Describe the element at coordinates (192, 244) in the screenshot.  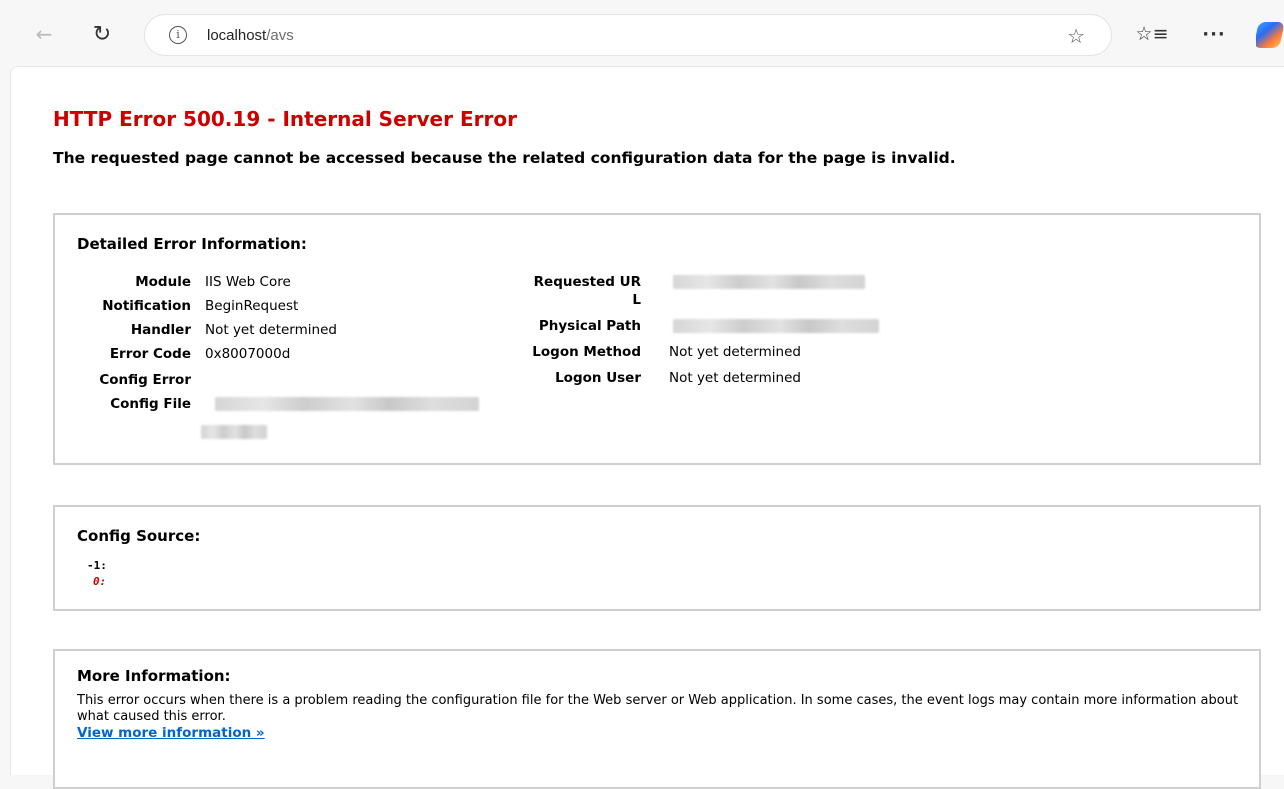
I see `detailed-error-heading: Detailed Error Information:` at that location.